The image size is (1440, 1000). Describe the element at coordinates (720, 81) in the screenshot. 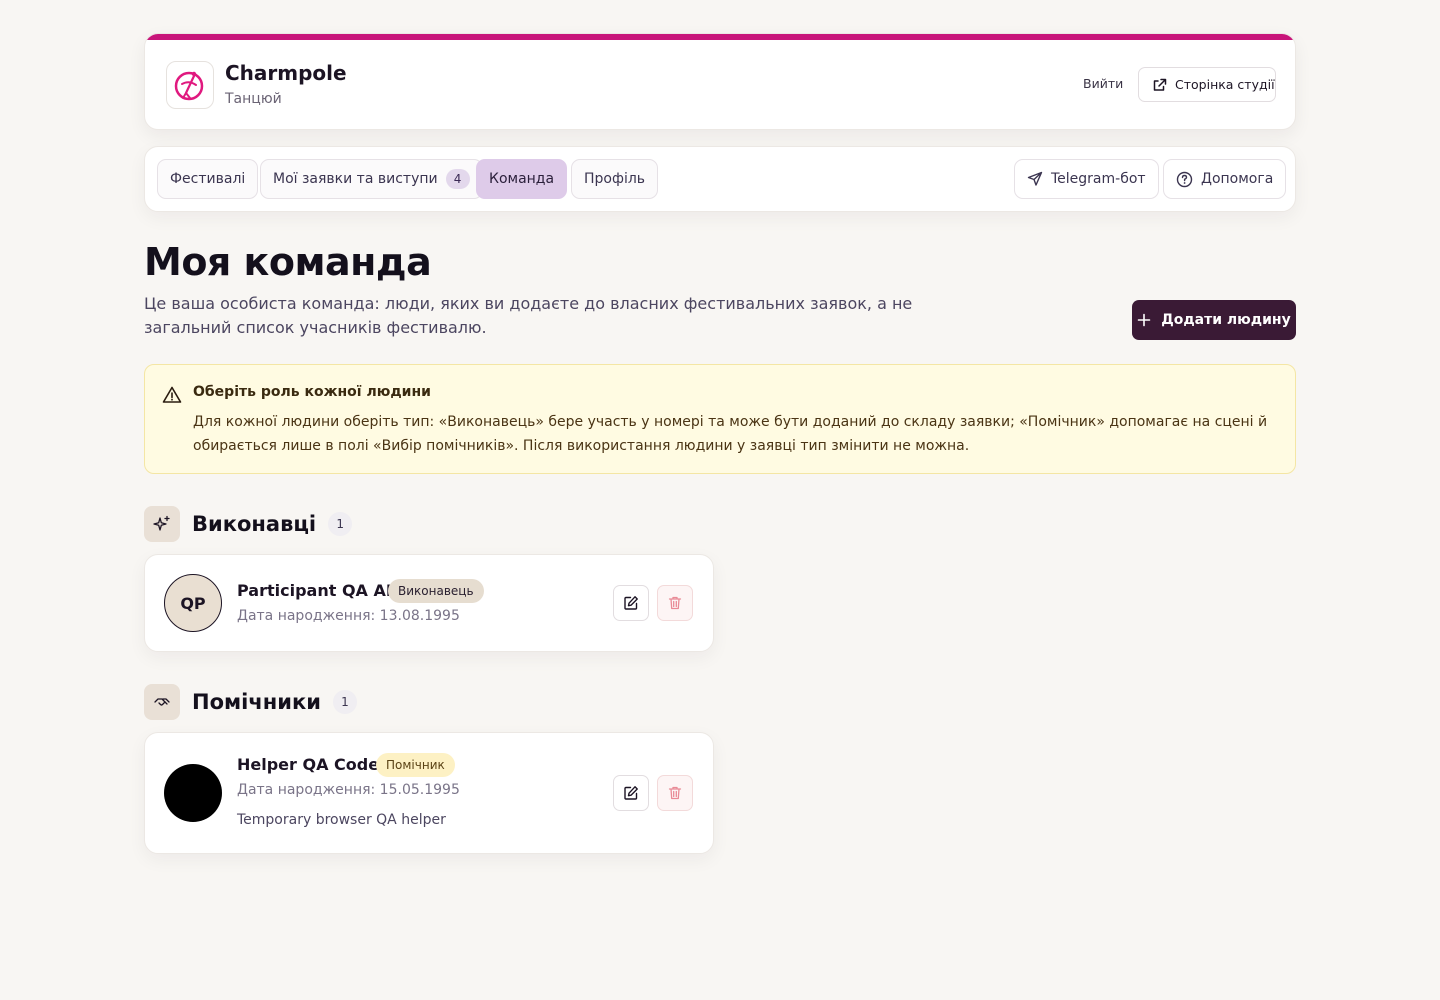

I see `app-header: Charmpole Танцюй Вийти Сторінка студії` at that location.